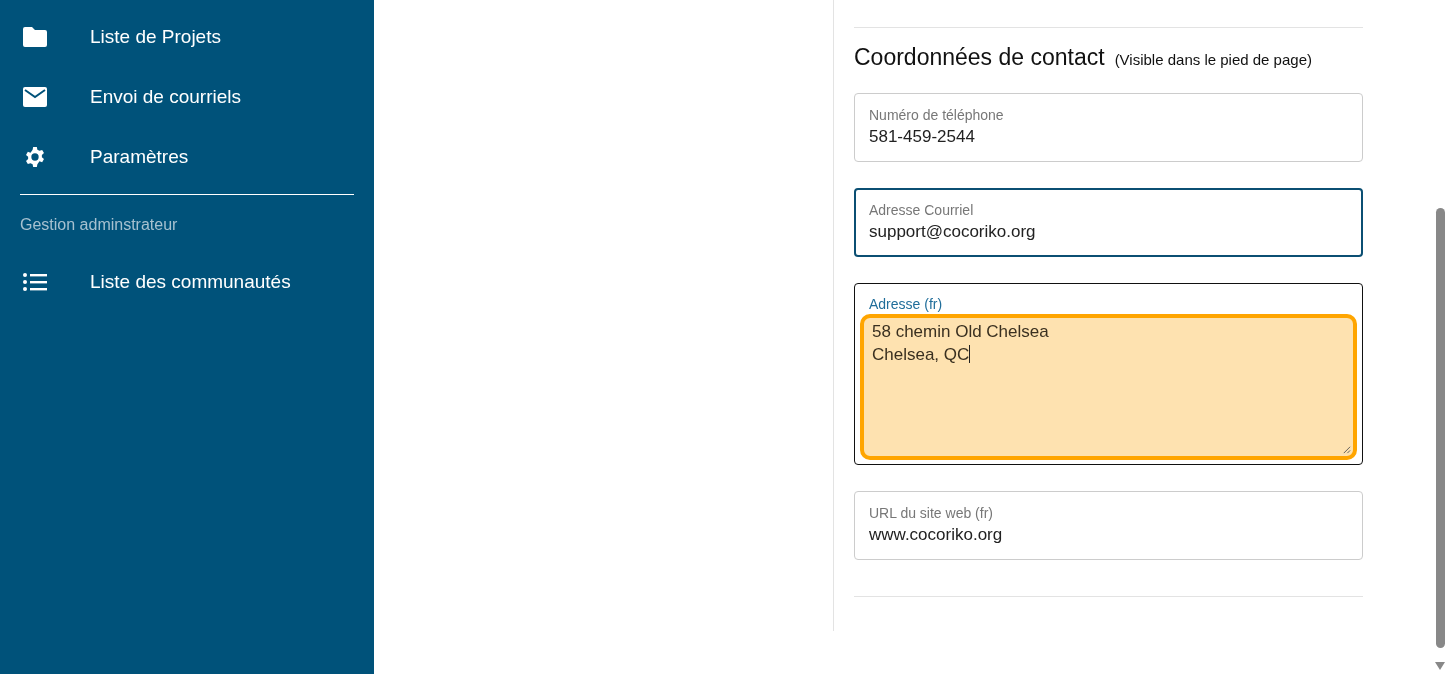 The width and height of the screenshot is (1447, 674). I want to click on nav-item: Liste des communautés, so click(187, 282).